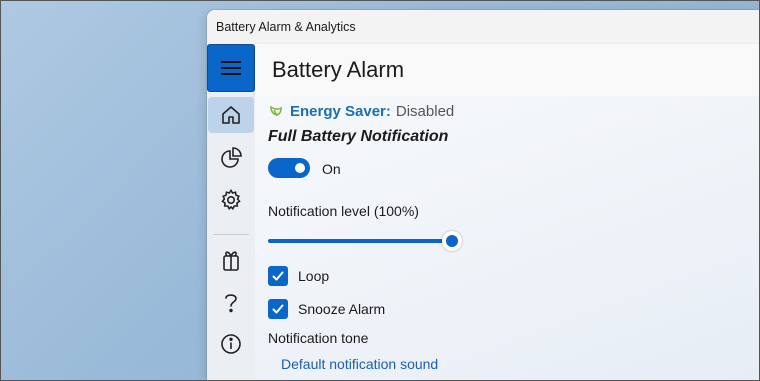  I want to click on title-bar: Battery Alarm & Analytics, so click(483, 27).